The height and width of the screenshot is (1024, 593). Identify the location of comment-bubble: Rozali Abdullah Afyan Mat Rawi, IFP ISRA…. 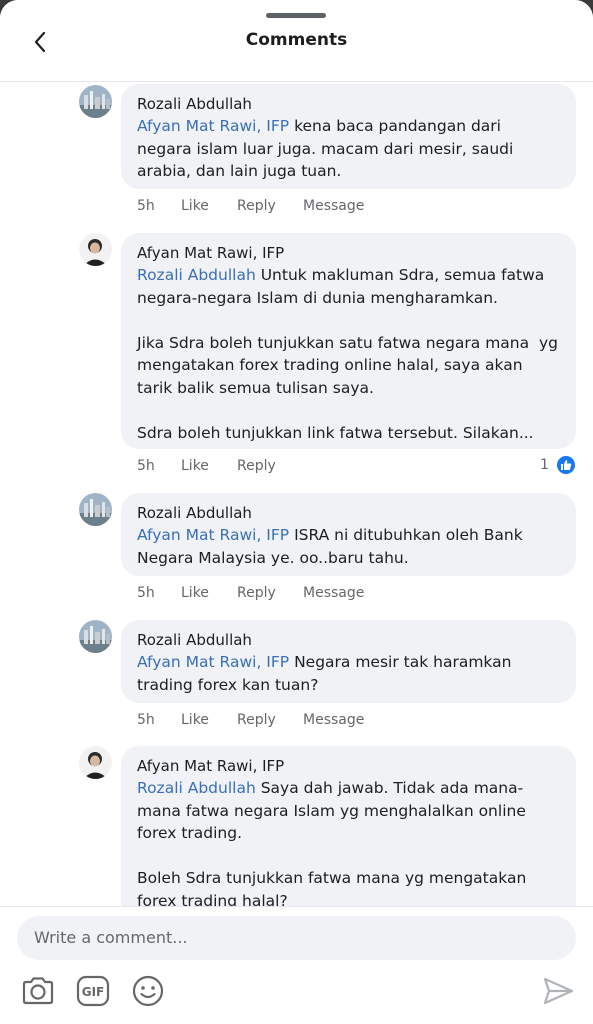
(348, 534).